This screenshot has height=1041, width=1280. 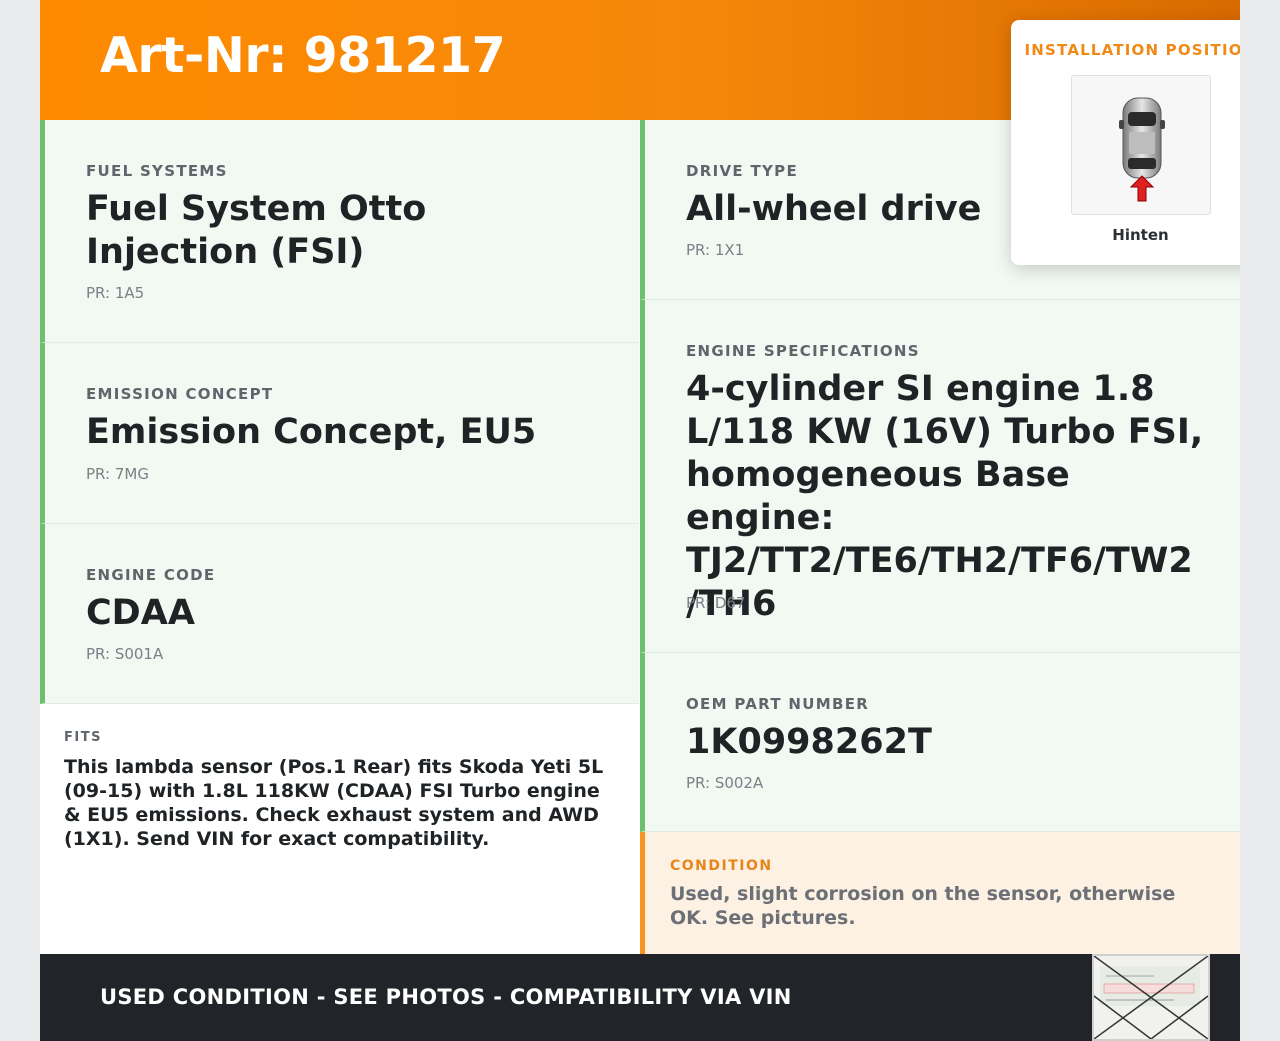 I want to click on field-pr-code: PR: 7MG, so click(x=117, y=474).